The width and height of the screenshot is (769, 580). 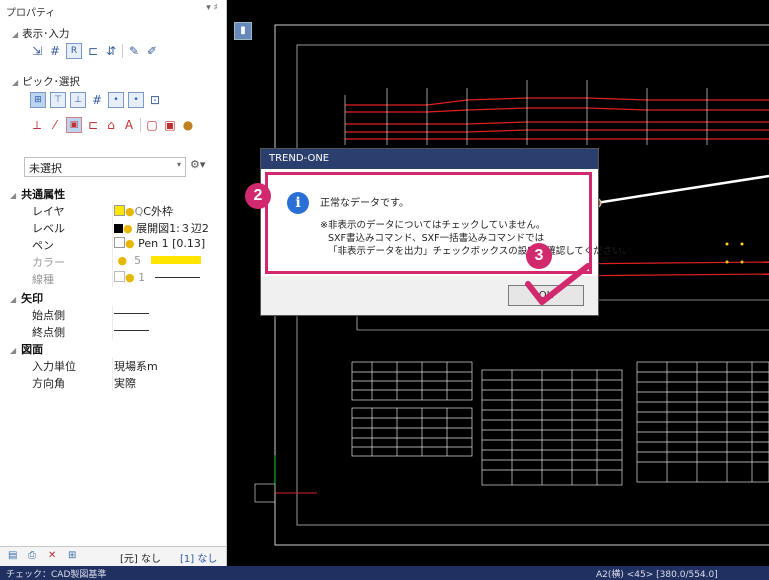 I want to click on display-toolbar: ⇲ # R ⊏ ⇵ ✎ ✐, so click(x=94, y=51).